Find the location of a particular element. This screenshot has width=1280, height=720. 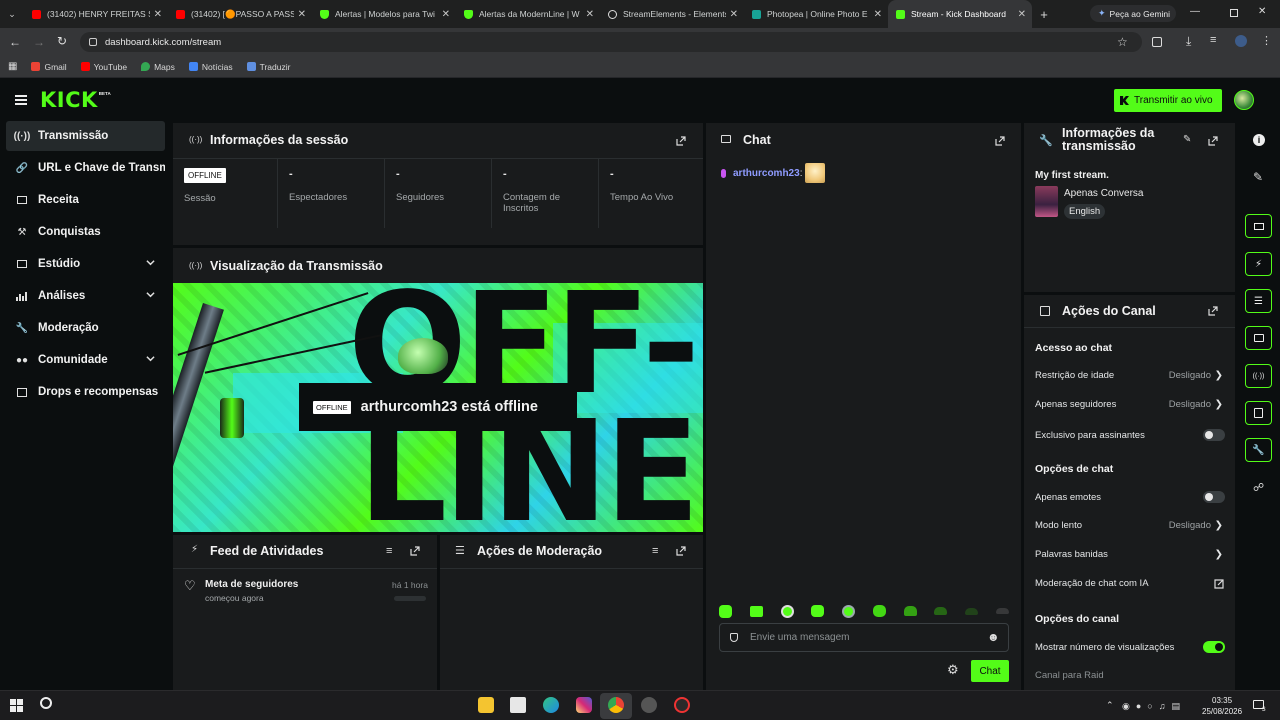

sidebar-item-drops: Drops e recompensas is located at coordinates (85, 392).